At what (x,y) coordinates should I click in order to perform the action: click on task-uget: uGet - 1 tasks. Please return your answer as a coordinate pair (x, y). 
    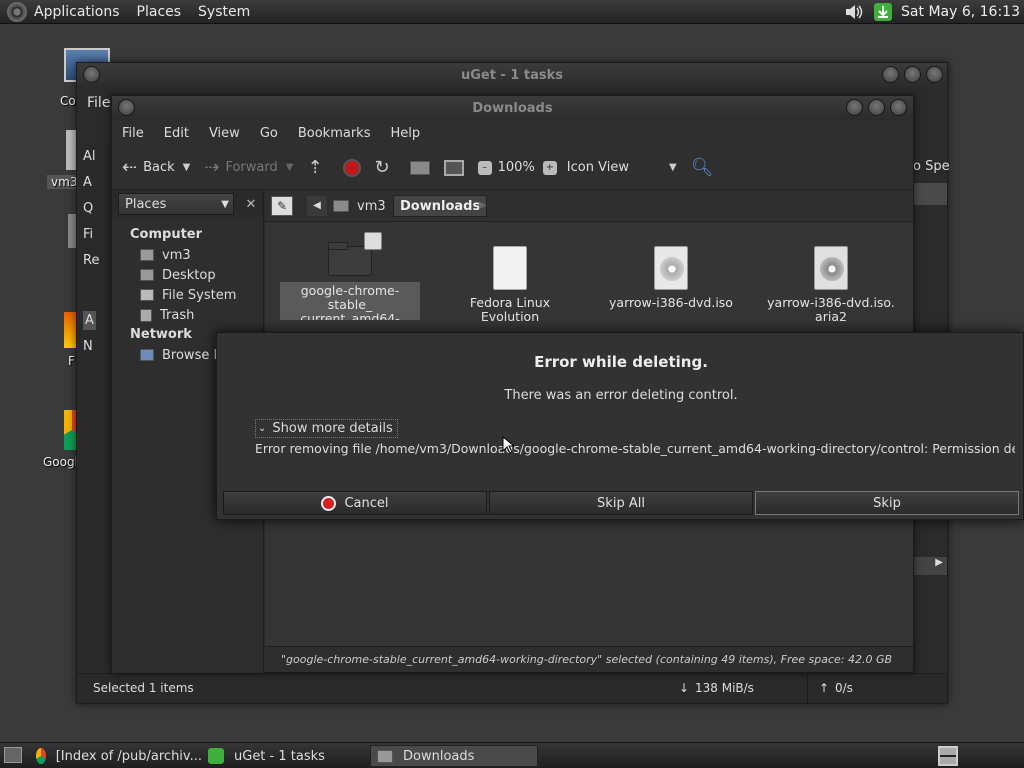
    Looking at the image, I should click on (285, 756).